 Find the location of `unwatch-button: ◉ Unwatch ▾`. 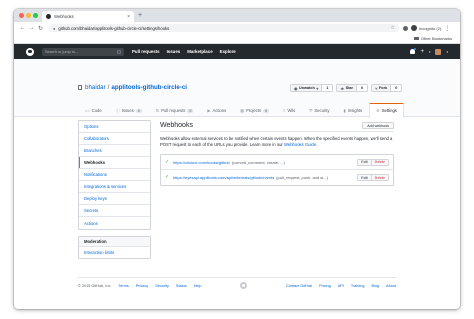

unwatch-button: ◉ Unwatch ▾ is located at coordinates (307, 88).